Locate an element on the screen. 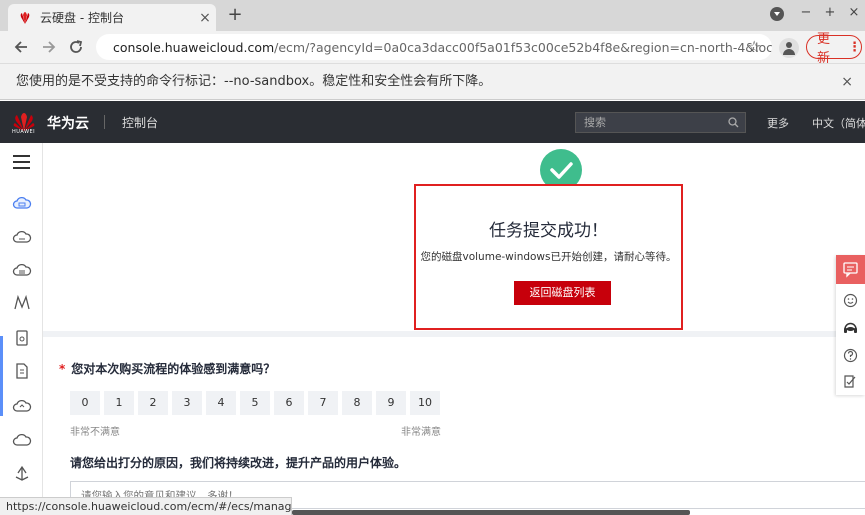 The height and width of the screenshot is (515, 865). language-selector: 中文（简体 is located at coordinates (838, 123).